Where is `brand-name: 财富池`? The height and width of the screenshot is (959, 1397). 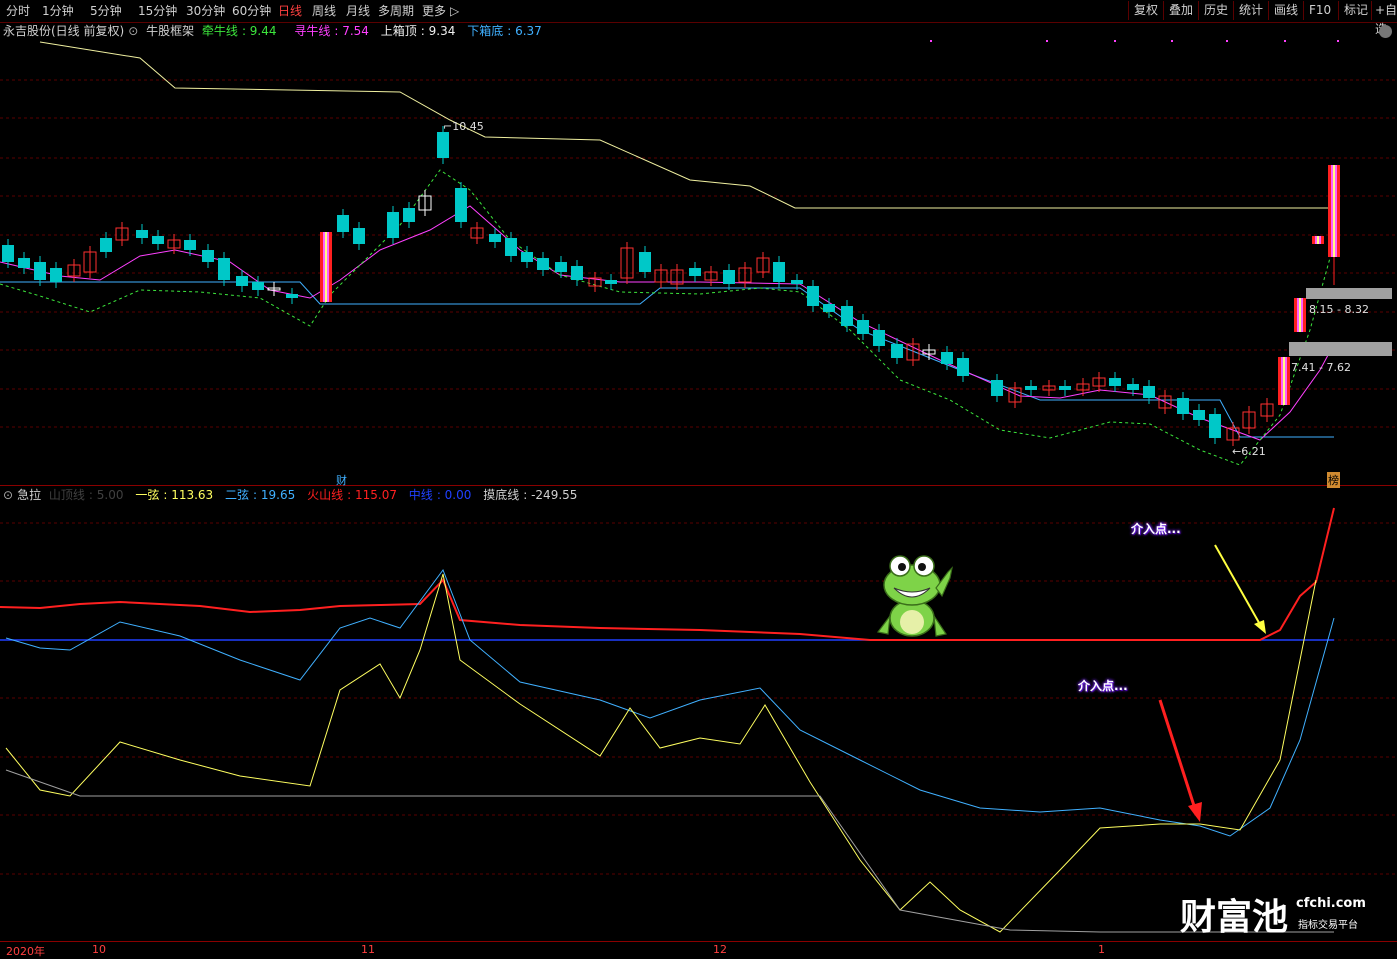 brand-name: 财富池 is located at coordinates (1234, 917).